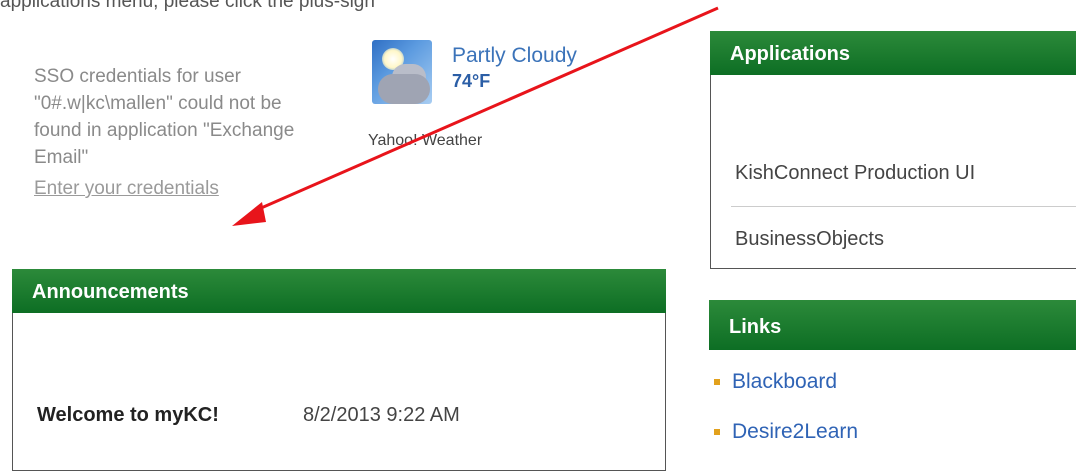 The width and height of the screenshot is (1076, 471). Describe the element at coordinates (249, 214) in the screenshot. I see `annotation-arrow-head` at that location.